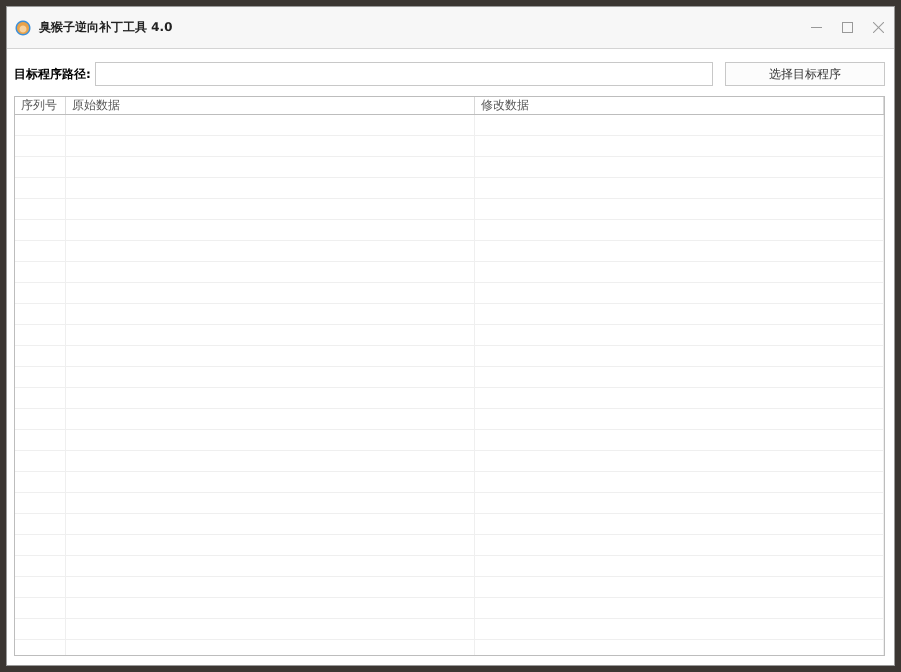 The height and width of the screenshot is (672, 901). I want to click on column-header: 序列号, so click(40, 105).